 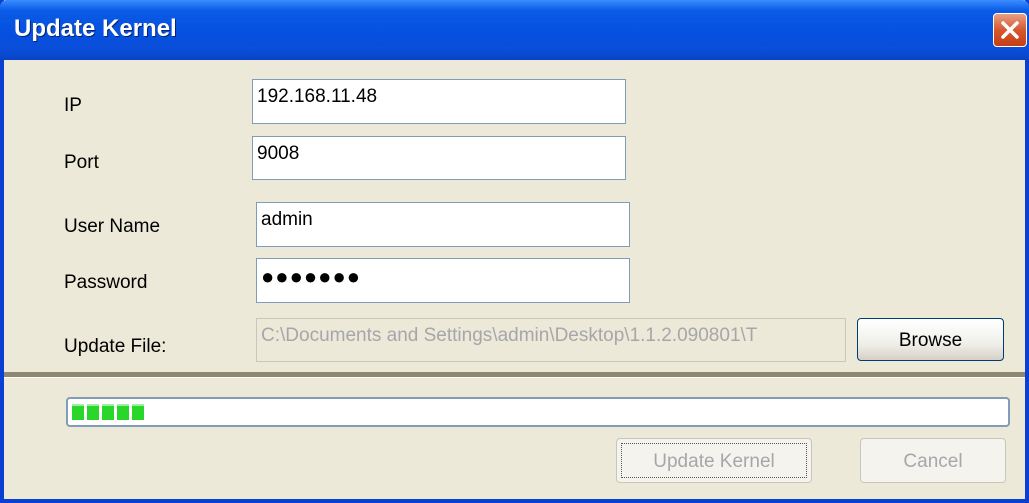 I want to click on port-label: Port, so click(x=81, y=162).